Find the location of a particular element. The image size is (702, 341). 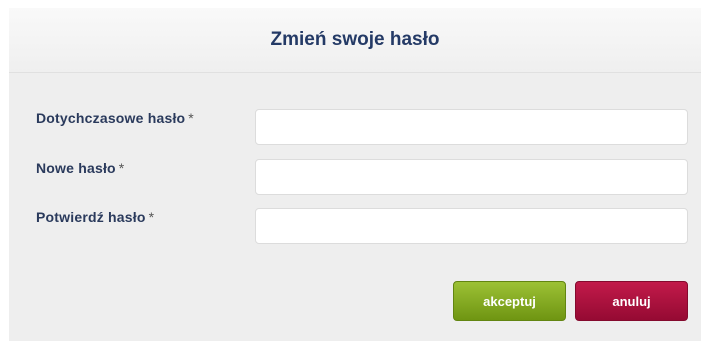

confirm-password-label: Potwierdź hasło * is located at coordinates (95, 217).